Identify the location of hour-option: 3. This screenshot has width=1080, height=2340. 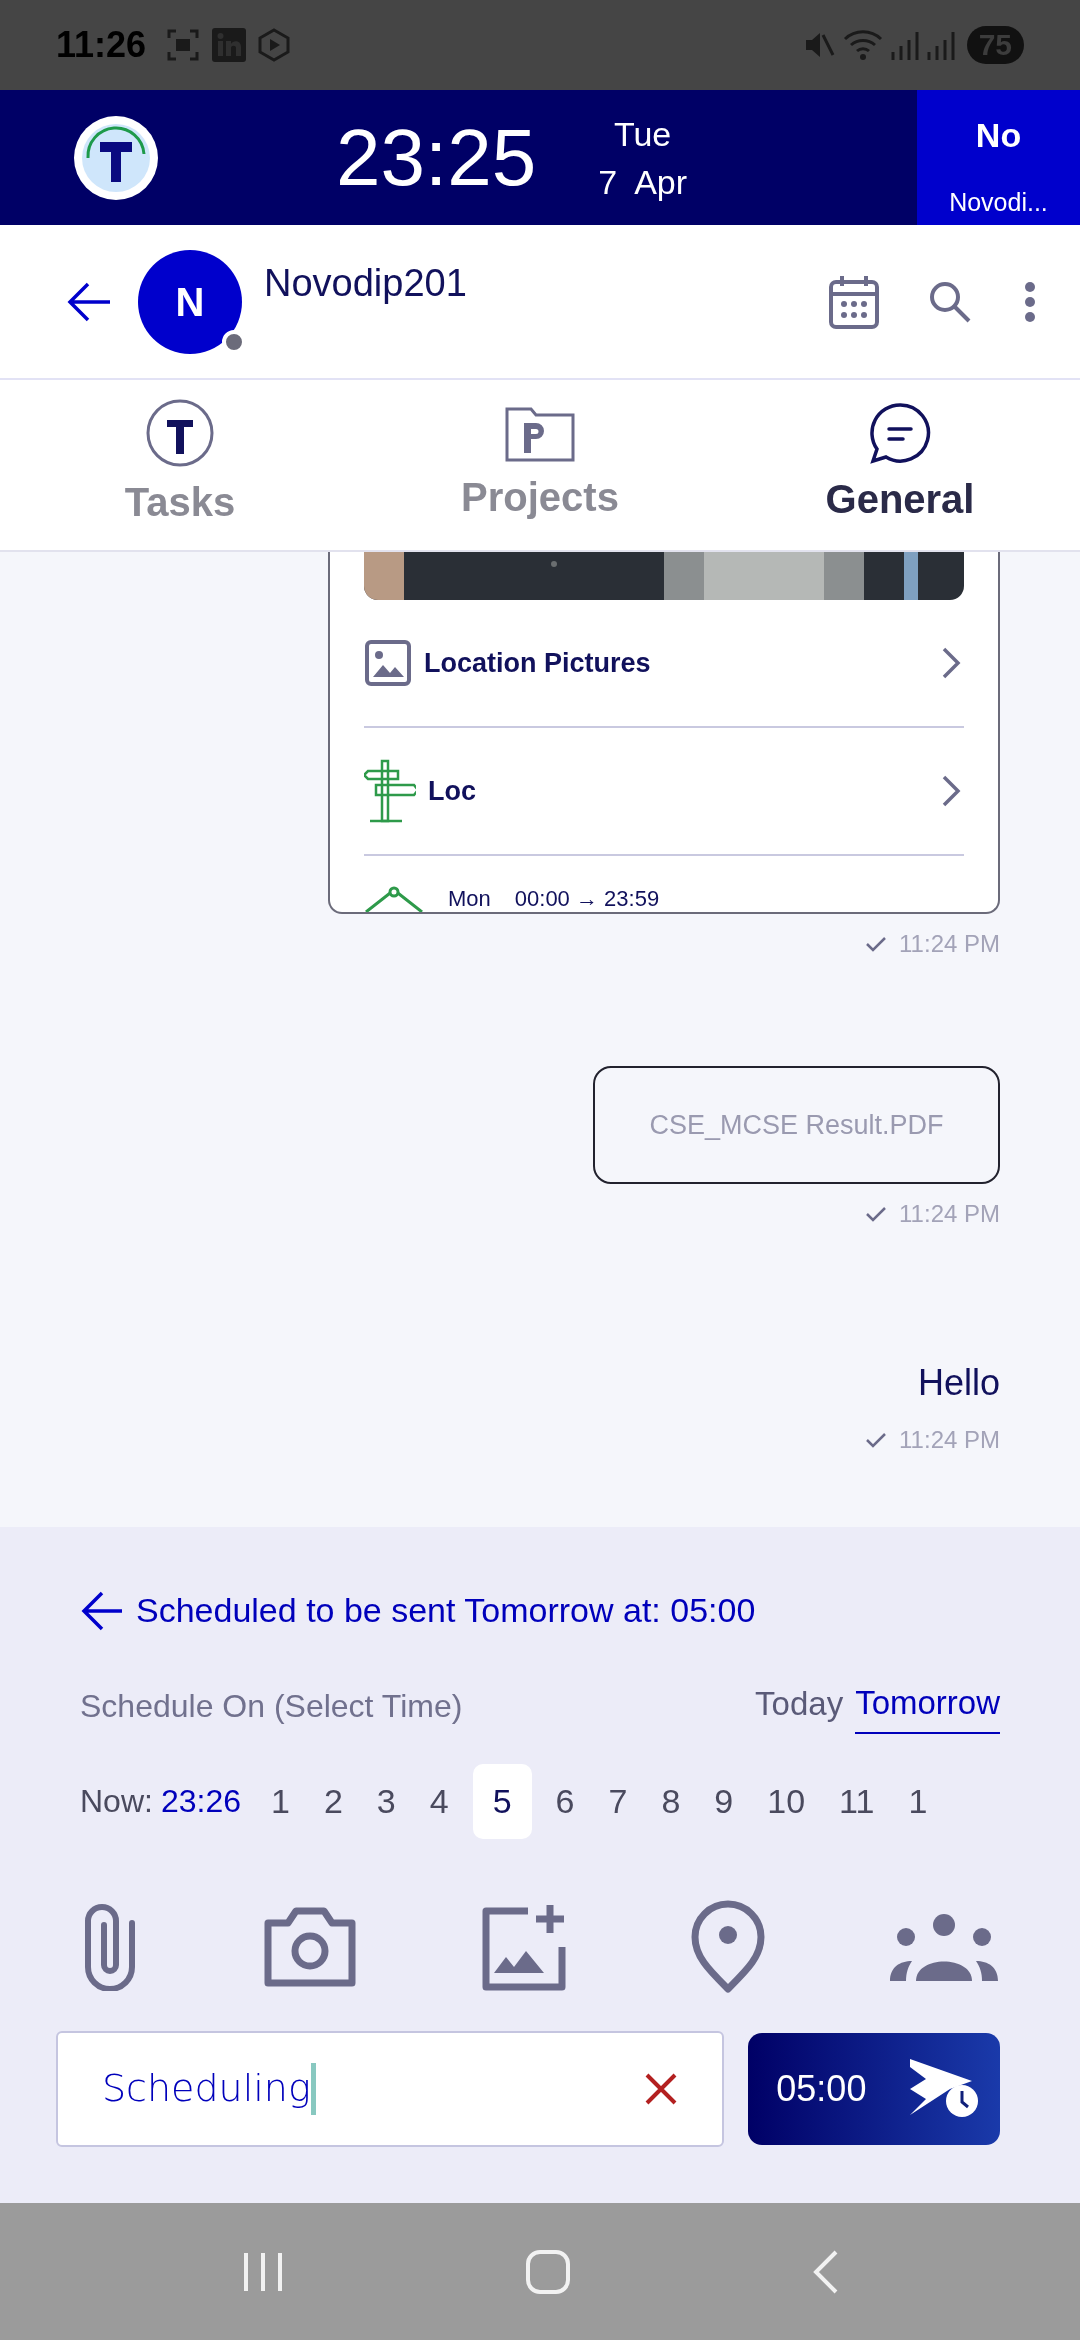
(386, 1801).